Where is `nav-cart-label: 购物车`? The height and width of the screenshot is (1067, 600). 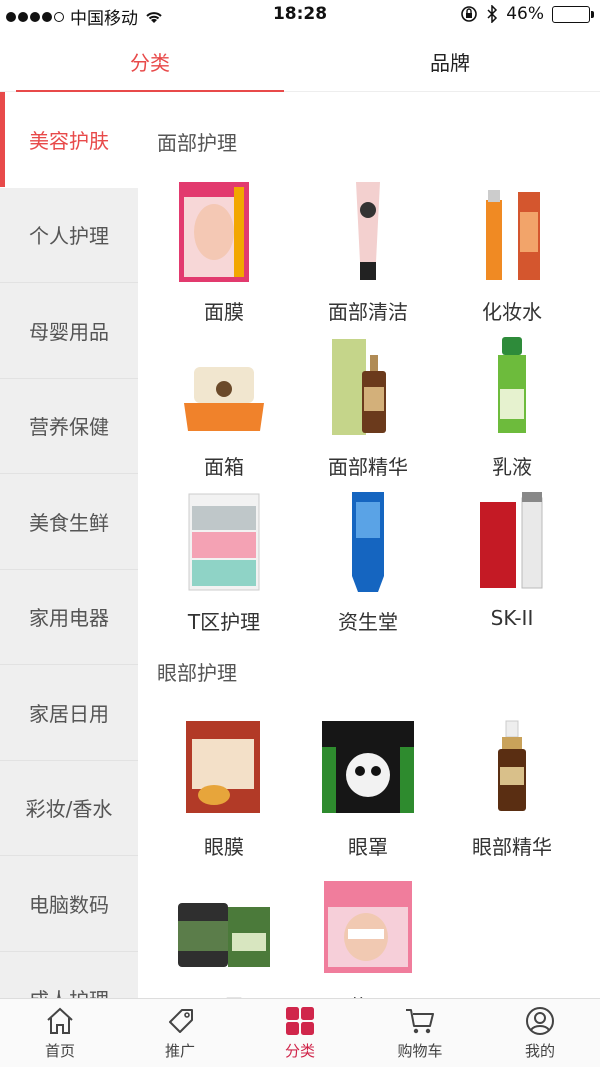 nav-cart-label: 购物车 is located at coordinates (420, 1051).